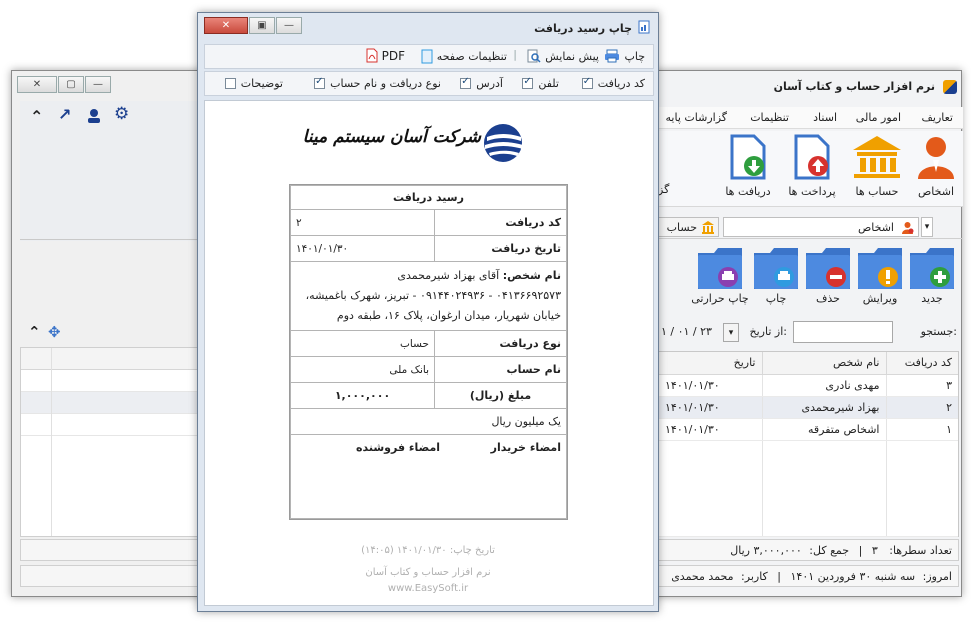 Image resolution: width=971 pixels, height=633 pixels. I want to click on search-input, so click(843, 332).